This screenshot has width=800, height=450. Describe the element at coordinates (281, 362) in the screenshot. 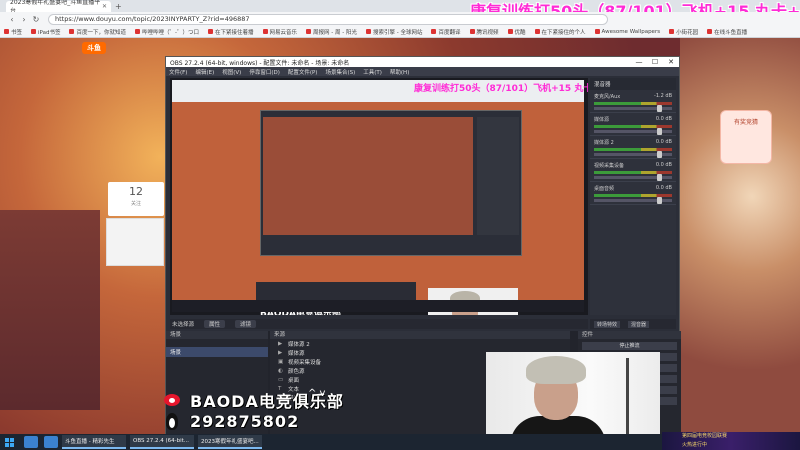

I see `camera-icon: ▣` at that location.